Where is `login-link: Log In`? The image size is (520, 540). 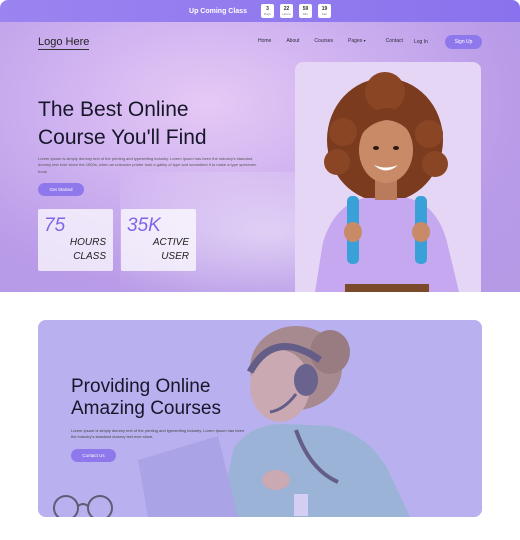
login-link: Log In is located at coordinates (421, 42).